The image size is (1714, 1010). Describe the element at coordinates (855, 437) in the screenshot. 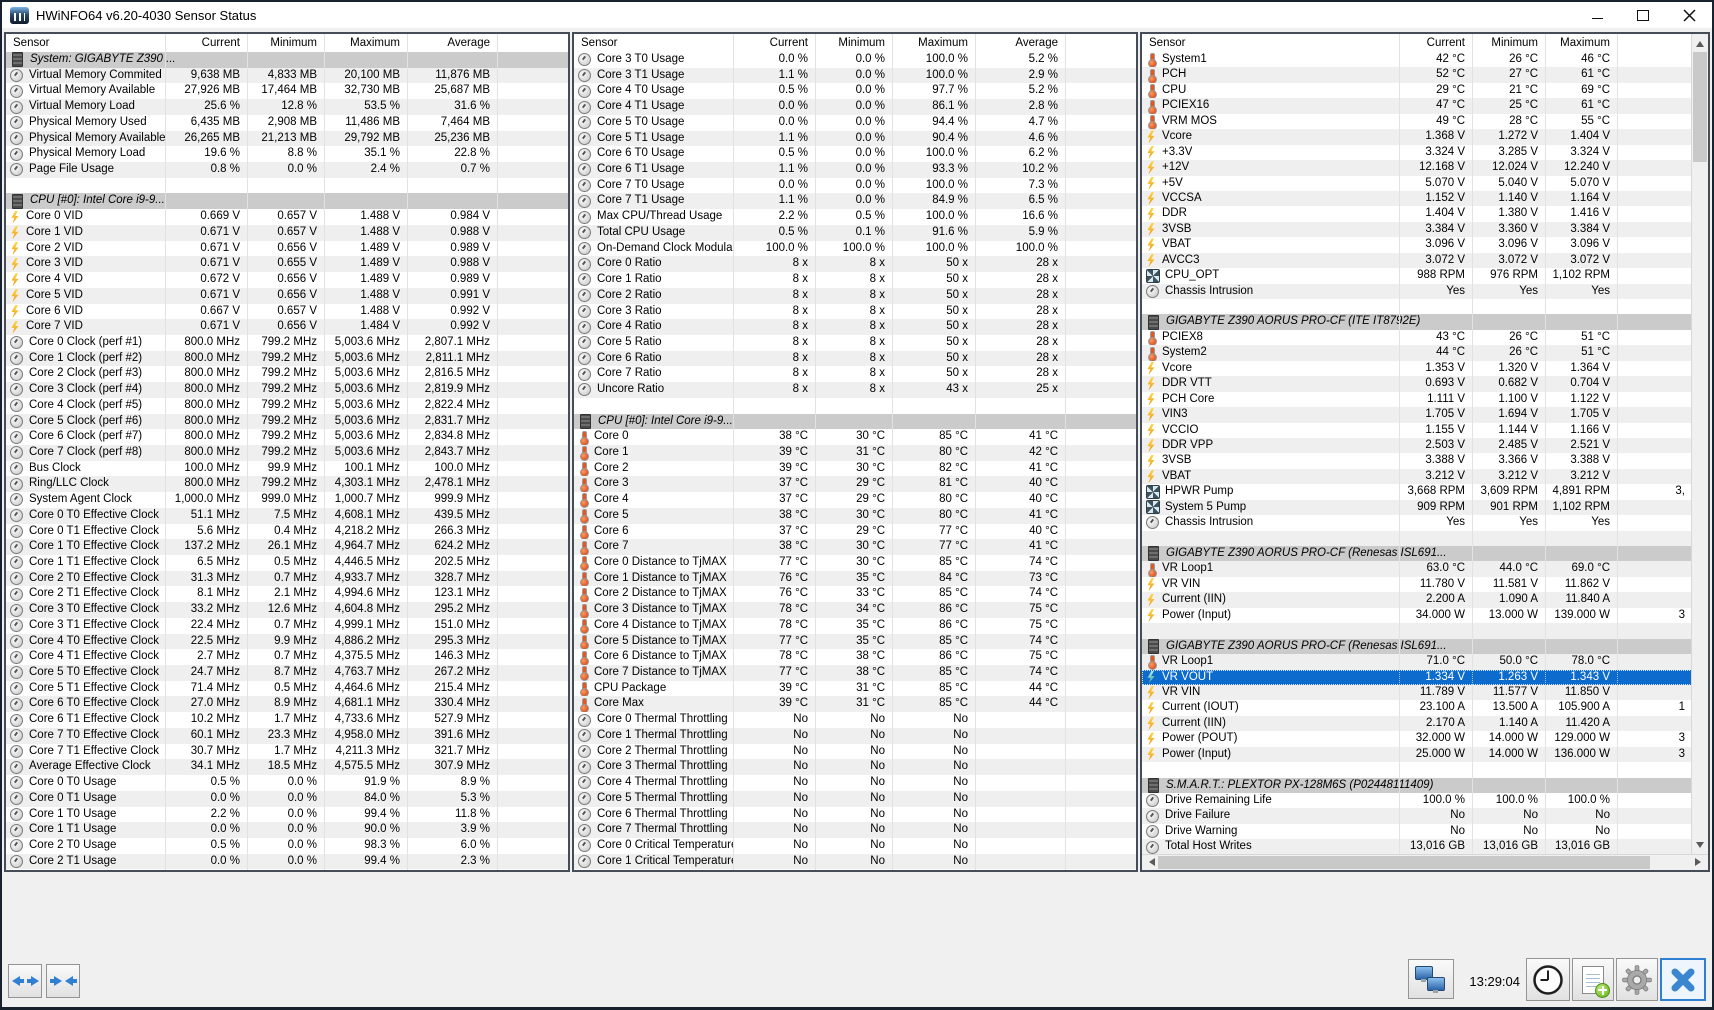

I see `sensor-row: Core 0 38 °C 30 °C 85 °C 41 °C` at that location.